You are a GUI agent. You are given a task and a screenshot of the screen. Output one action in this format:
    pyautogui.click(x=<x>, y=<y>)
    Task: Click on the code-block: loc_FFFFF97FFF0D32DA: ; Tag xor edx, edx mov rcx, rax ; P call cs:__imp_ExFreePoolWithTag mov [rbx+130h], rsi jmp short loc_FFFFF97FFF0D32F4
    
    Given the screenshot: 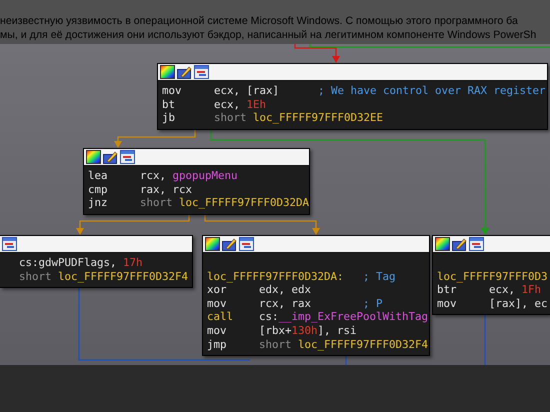 What is the action you would take?
    pyautogui.click(x=316, y=295)
    